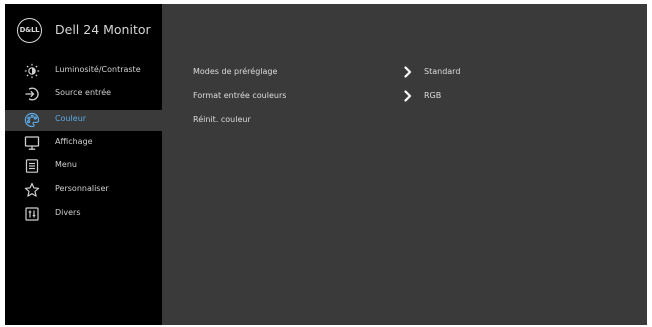 This screenshot has height=327, width=652. I want to click on sidebar-item-personalize: Personnaliser, so click(83, 190).